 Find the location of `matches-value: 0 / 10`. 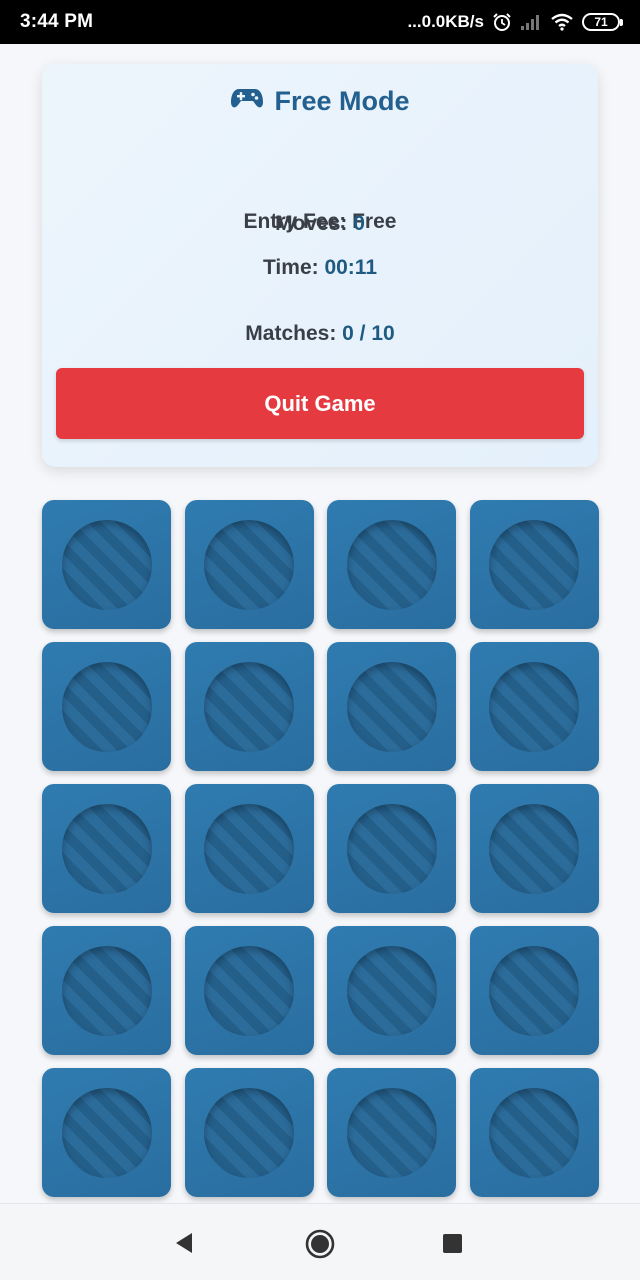

matches-value: 0 / 10 is located at coordinates (368, 333).